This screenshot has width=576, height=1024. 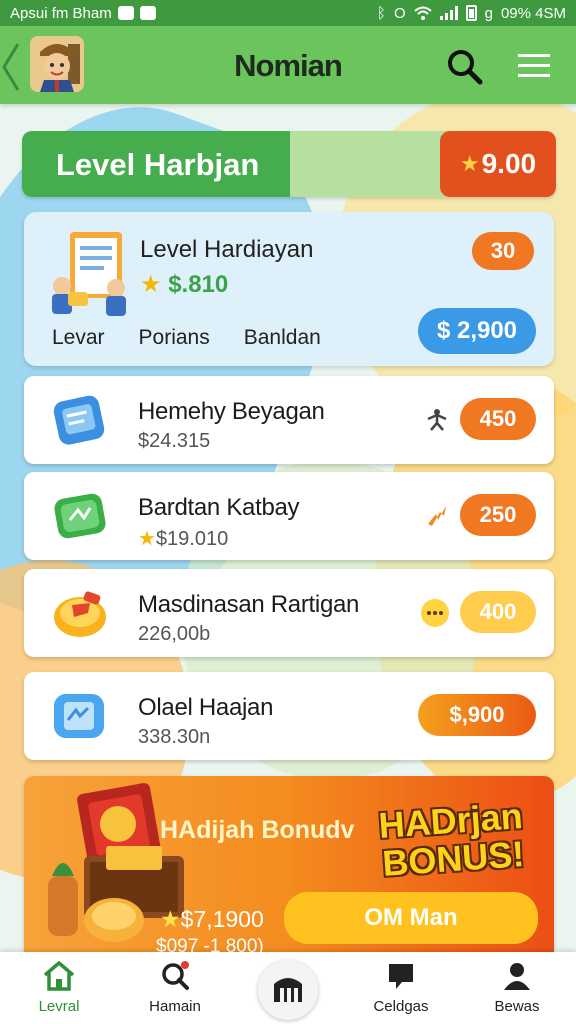 What do you see at coordinates (411, 918) in the screenshot?
I see `bonus-claim-button: OM Man` at bounding box center [411, 918].